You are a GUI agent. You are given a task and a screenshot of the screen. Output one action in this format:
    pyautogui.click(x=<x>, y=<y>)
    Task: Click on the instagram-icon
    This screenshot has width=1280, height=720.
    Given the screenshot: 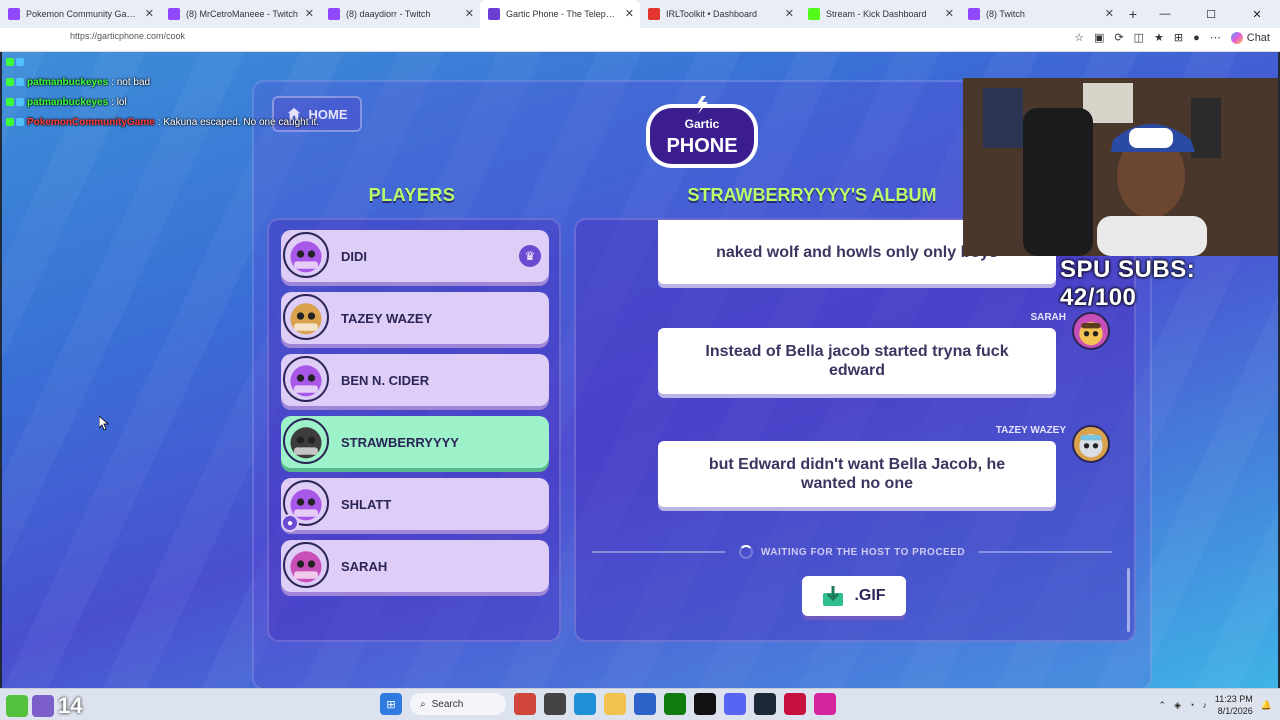 What is the action you would take?
    pyautogui.click(x=825, y=704)
    